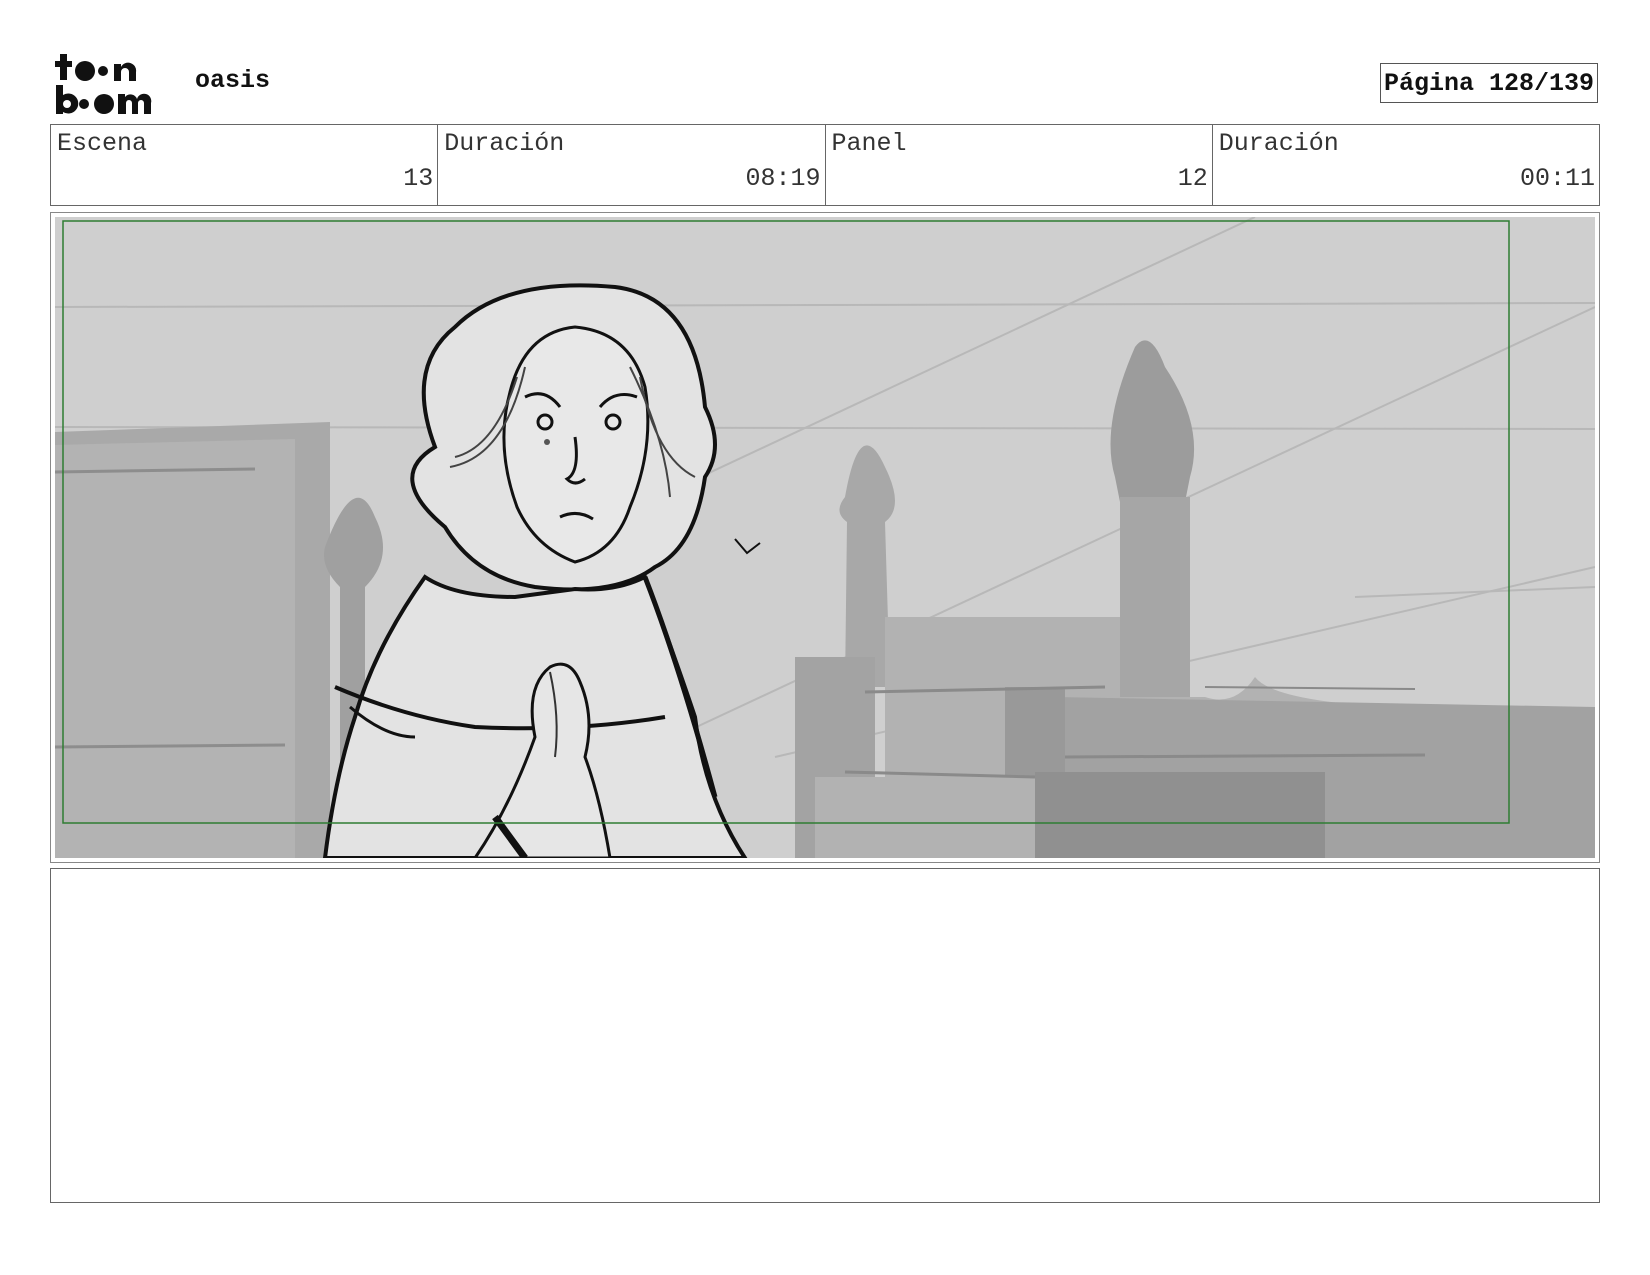 Image resolution: width=1650 pixels, height=1275 pixels. Describe the element at coordinates (1278, 143) in the screenshot. I see `panel-duration-label: Duración` at that location.